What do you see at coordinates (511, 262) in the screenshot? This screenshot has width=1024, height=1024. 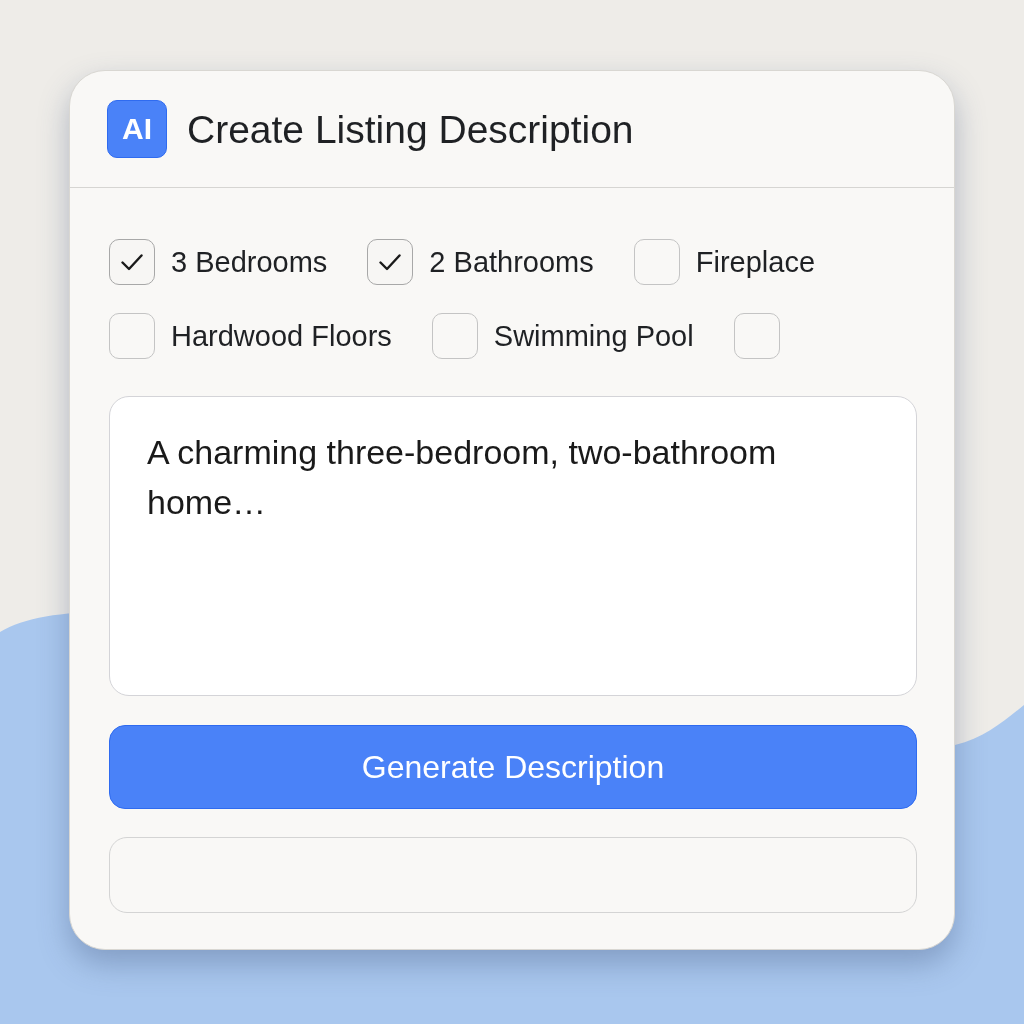 I see `checkbox-label: 2 Bathrooms` at bounding box center [511, 262].